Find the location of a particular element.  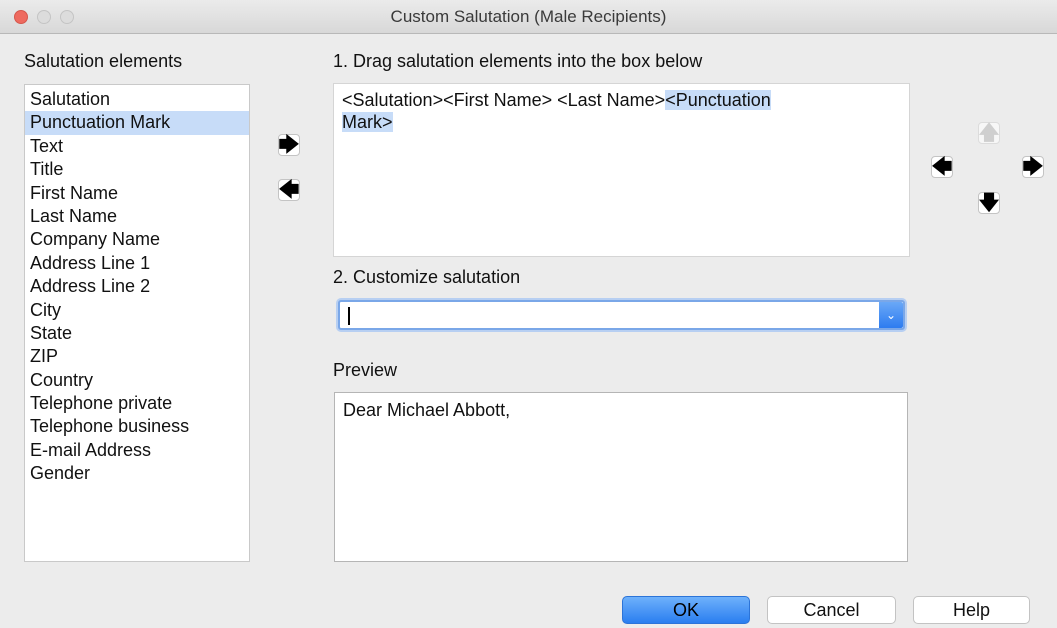

add-element-button: 🡆 is located at coordinates (289, 145).